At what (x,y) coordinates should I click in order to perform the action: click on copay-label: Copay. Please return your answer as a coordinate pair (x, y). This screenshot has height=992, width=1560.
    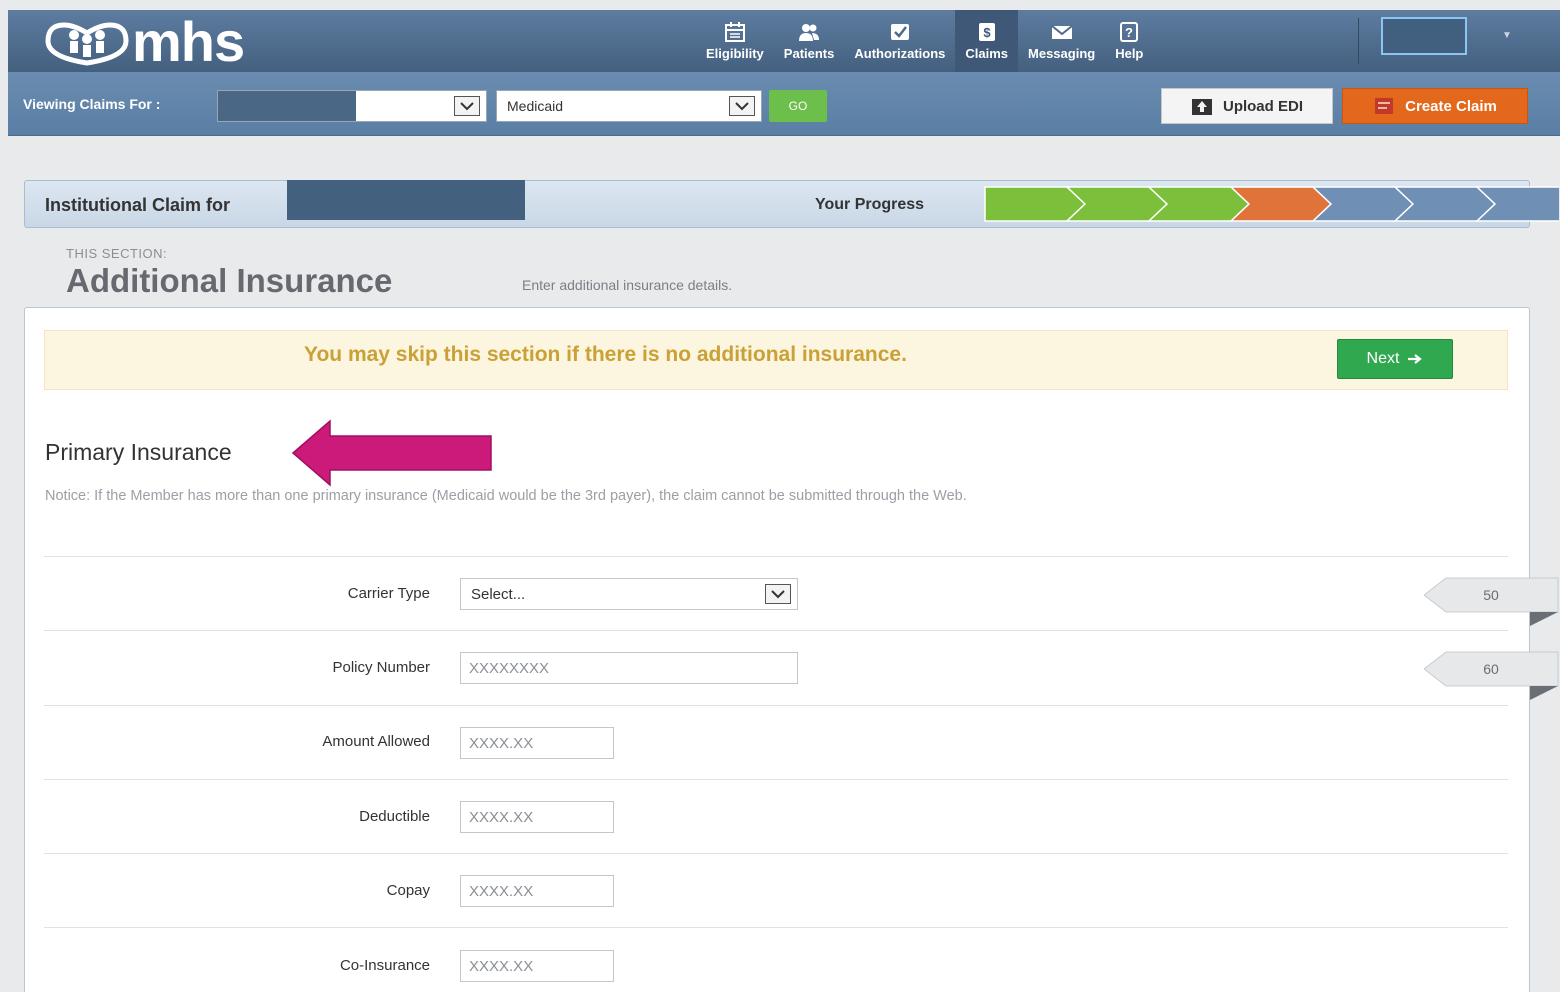
    Looking at the image, I should click on (408, 890).